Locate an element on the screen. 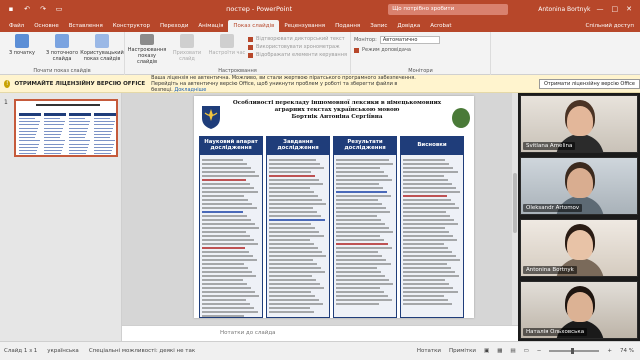 This screenshot has height=360, width=640. search-box: Що потрібно зробити is located at coordinates (448, 9).